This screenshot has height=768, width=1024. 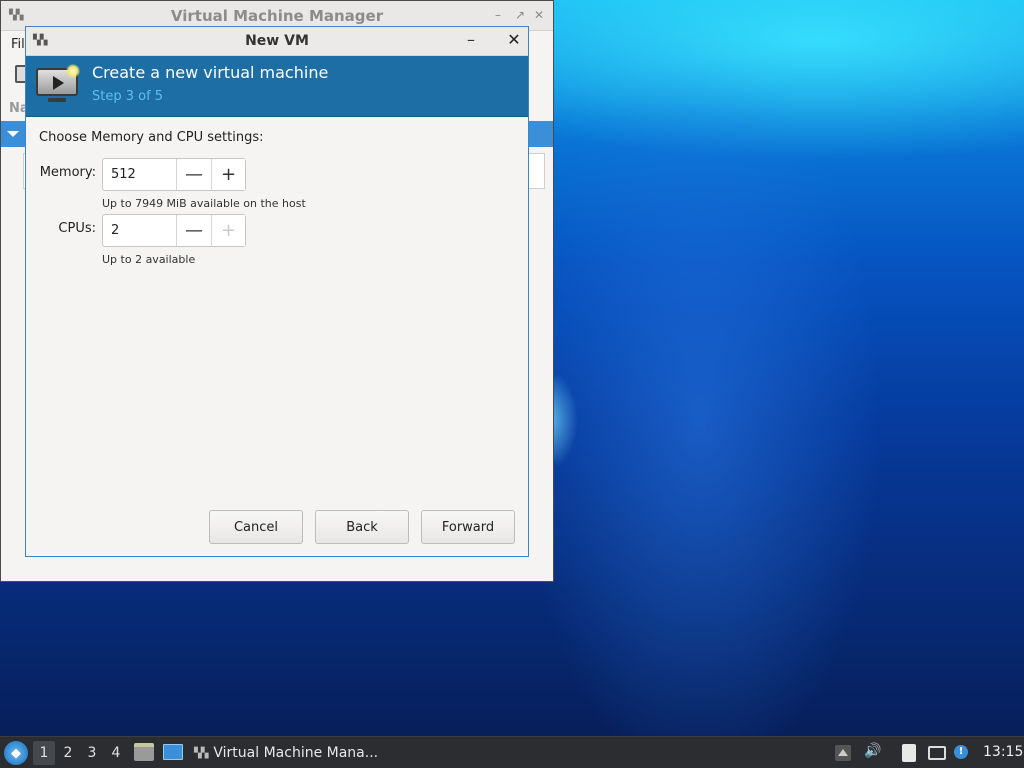 I want to click on expander-icon, so click(x=13, y=134).